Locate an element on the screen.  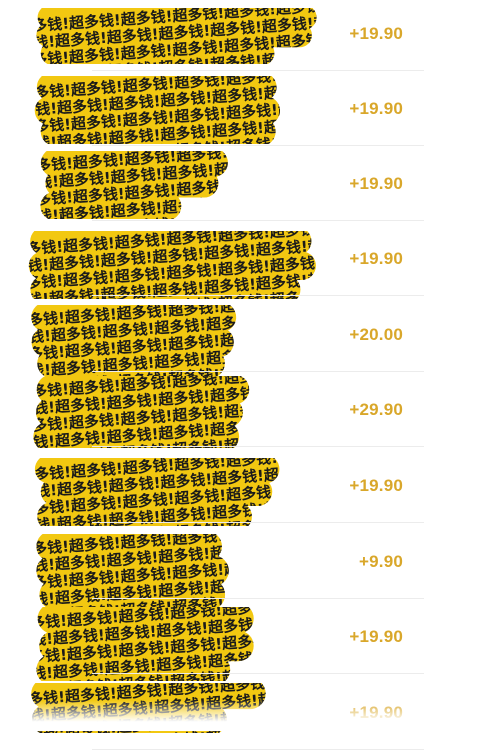
transaction-amount: +9.90 is located at coordinates (380, 561).